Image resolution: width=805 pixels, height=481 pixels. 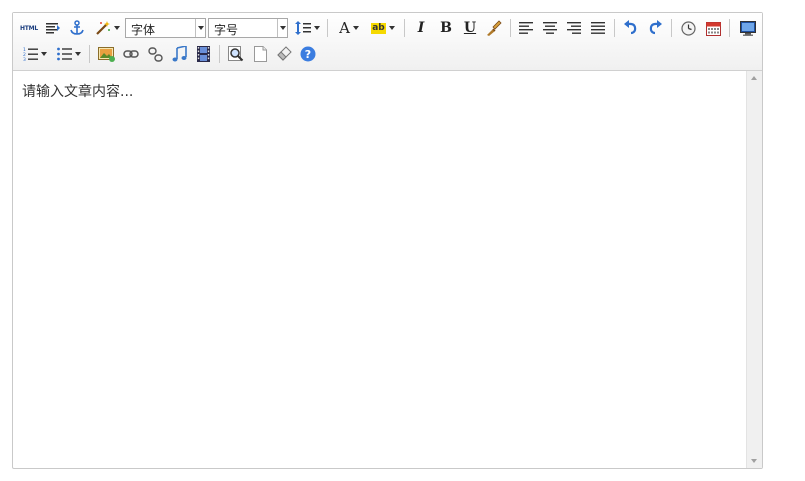 I want to click on time-icon, so click(x=688, y=28).